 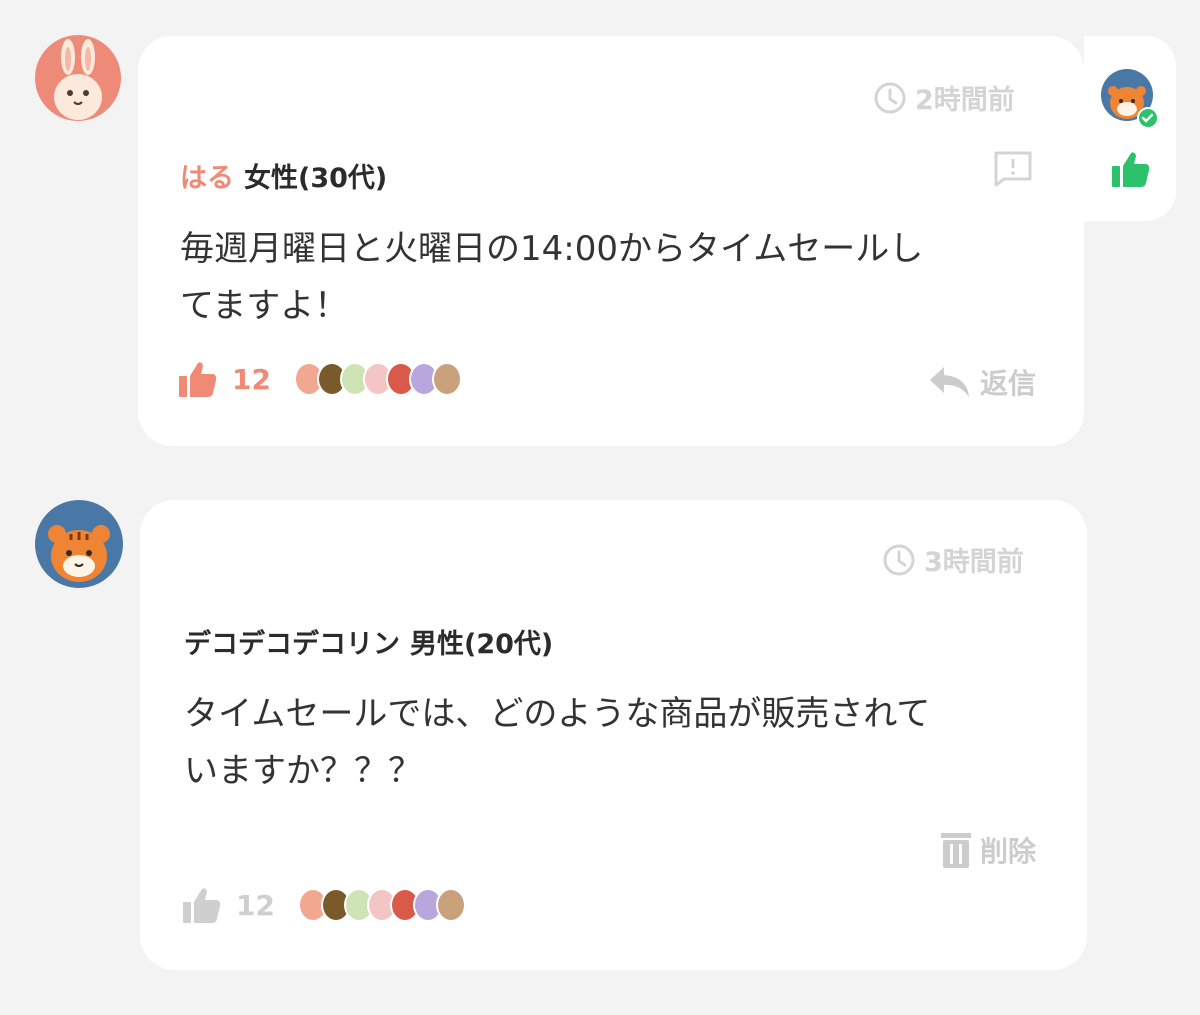 I want to click on comment-text: 毎週月曜日と火曜日の14:00からタイムセールし てますよ！, so click(x=620, y=278).